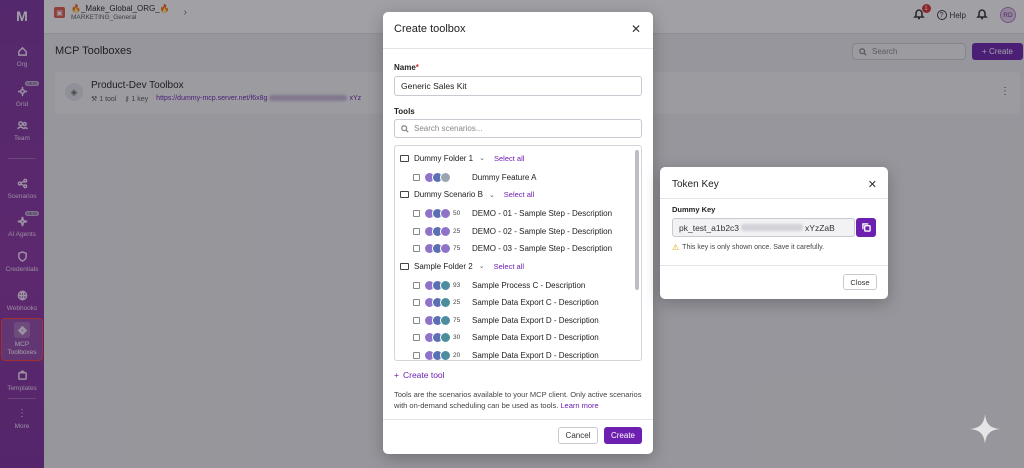 The width and height of the screenshot is (1024, 468). Describe the element at coordinates (860, 282) in the screenshot. I see `close-button: Close` at that location.